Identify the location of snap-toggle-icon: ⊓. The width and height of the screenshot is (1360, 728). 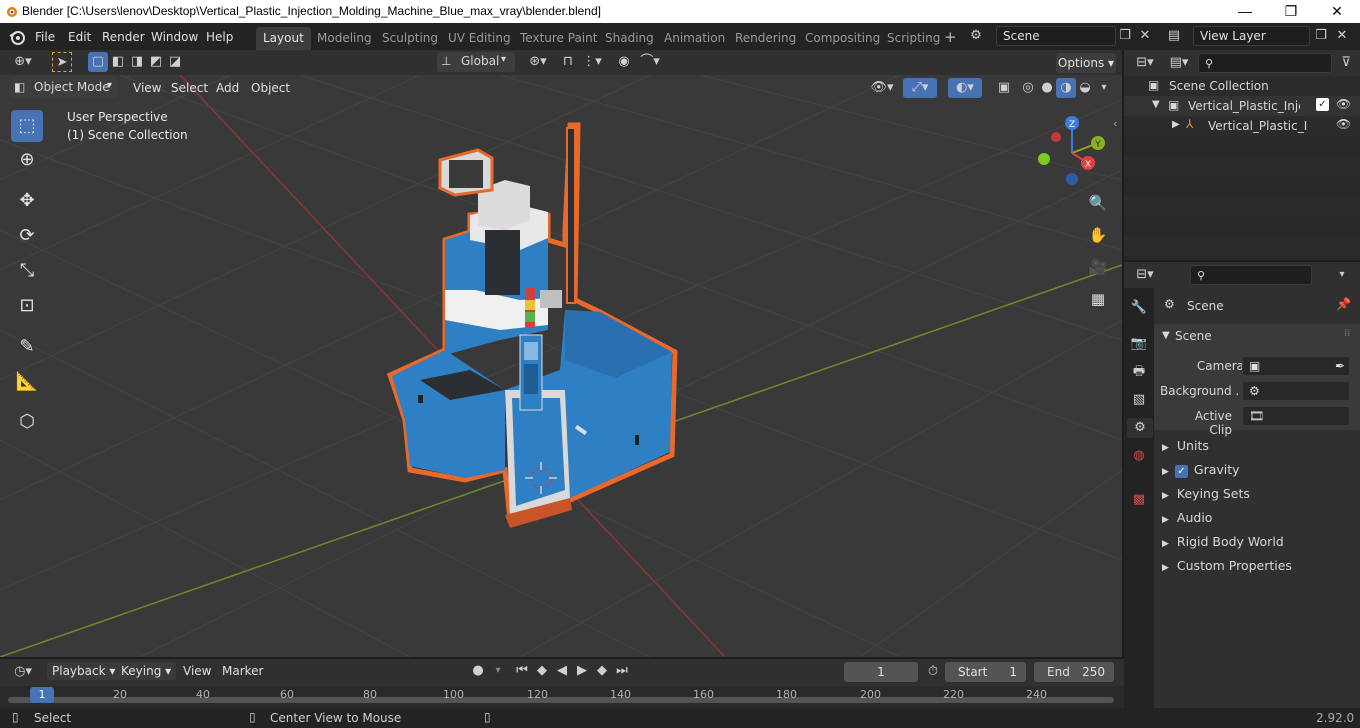
(568, 62).